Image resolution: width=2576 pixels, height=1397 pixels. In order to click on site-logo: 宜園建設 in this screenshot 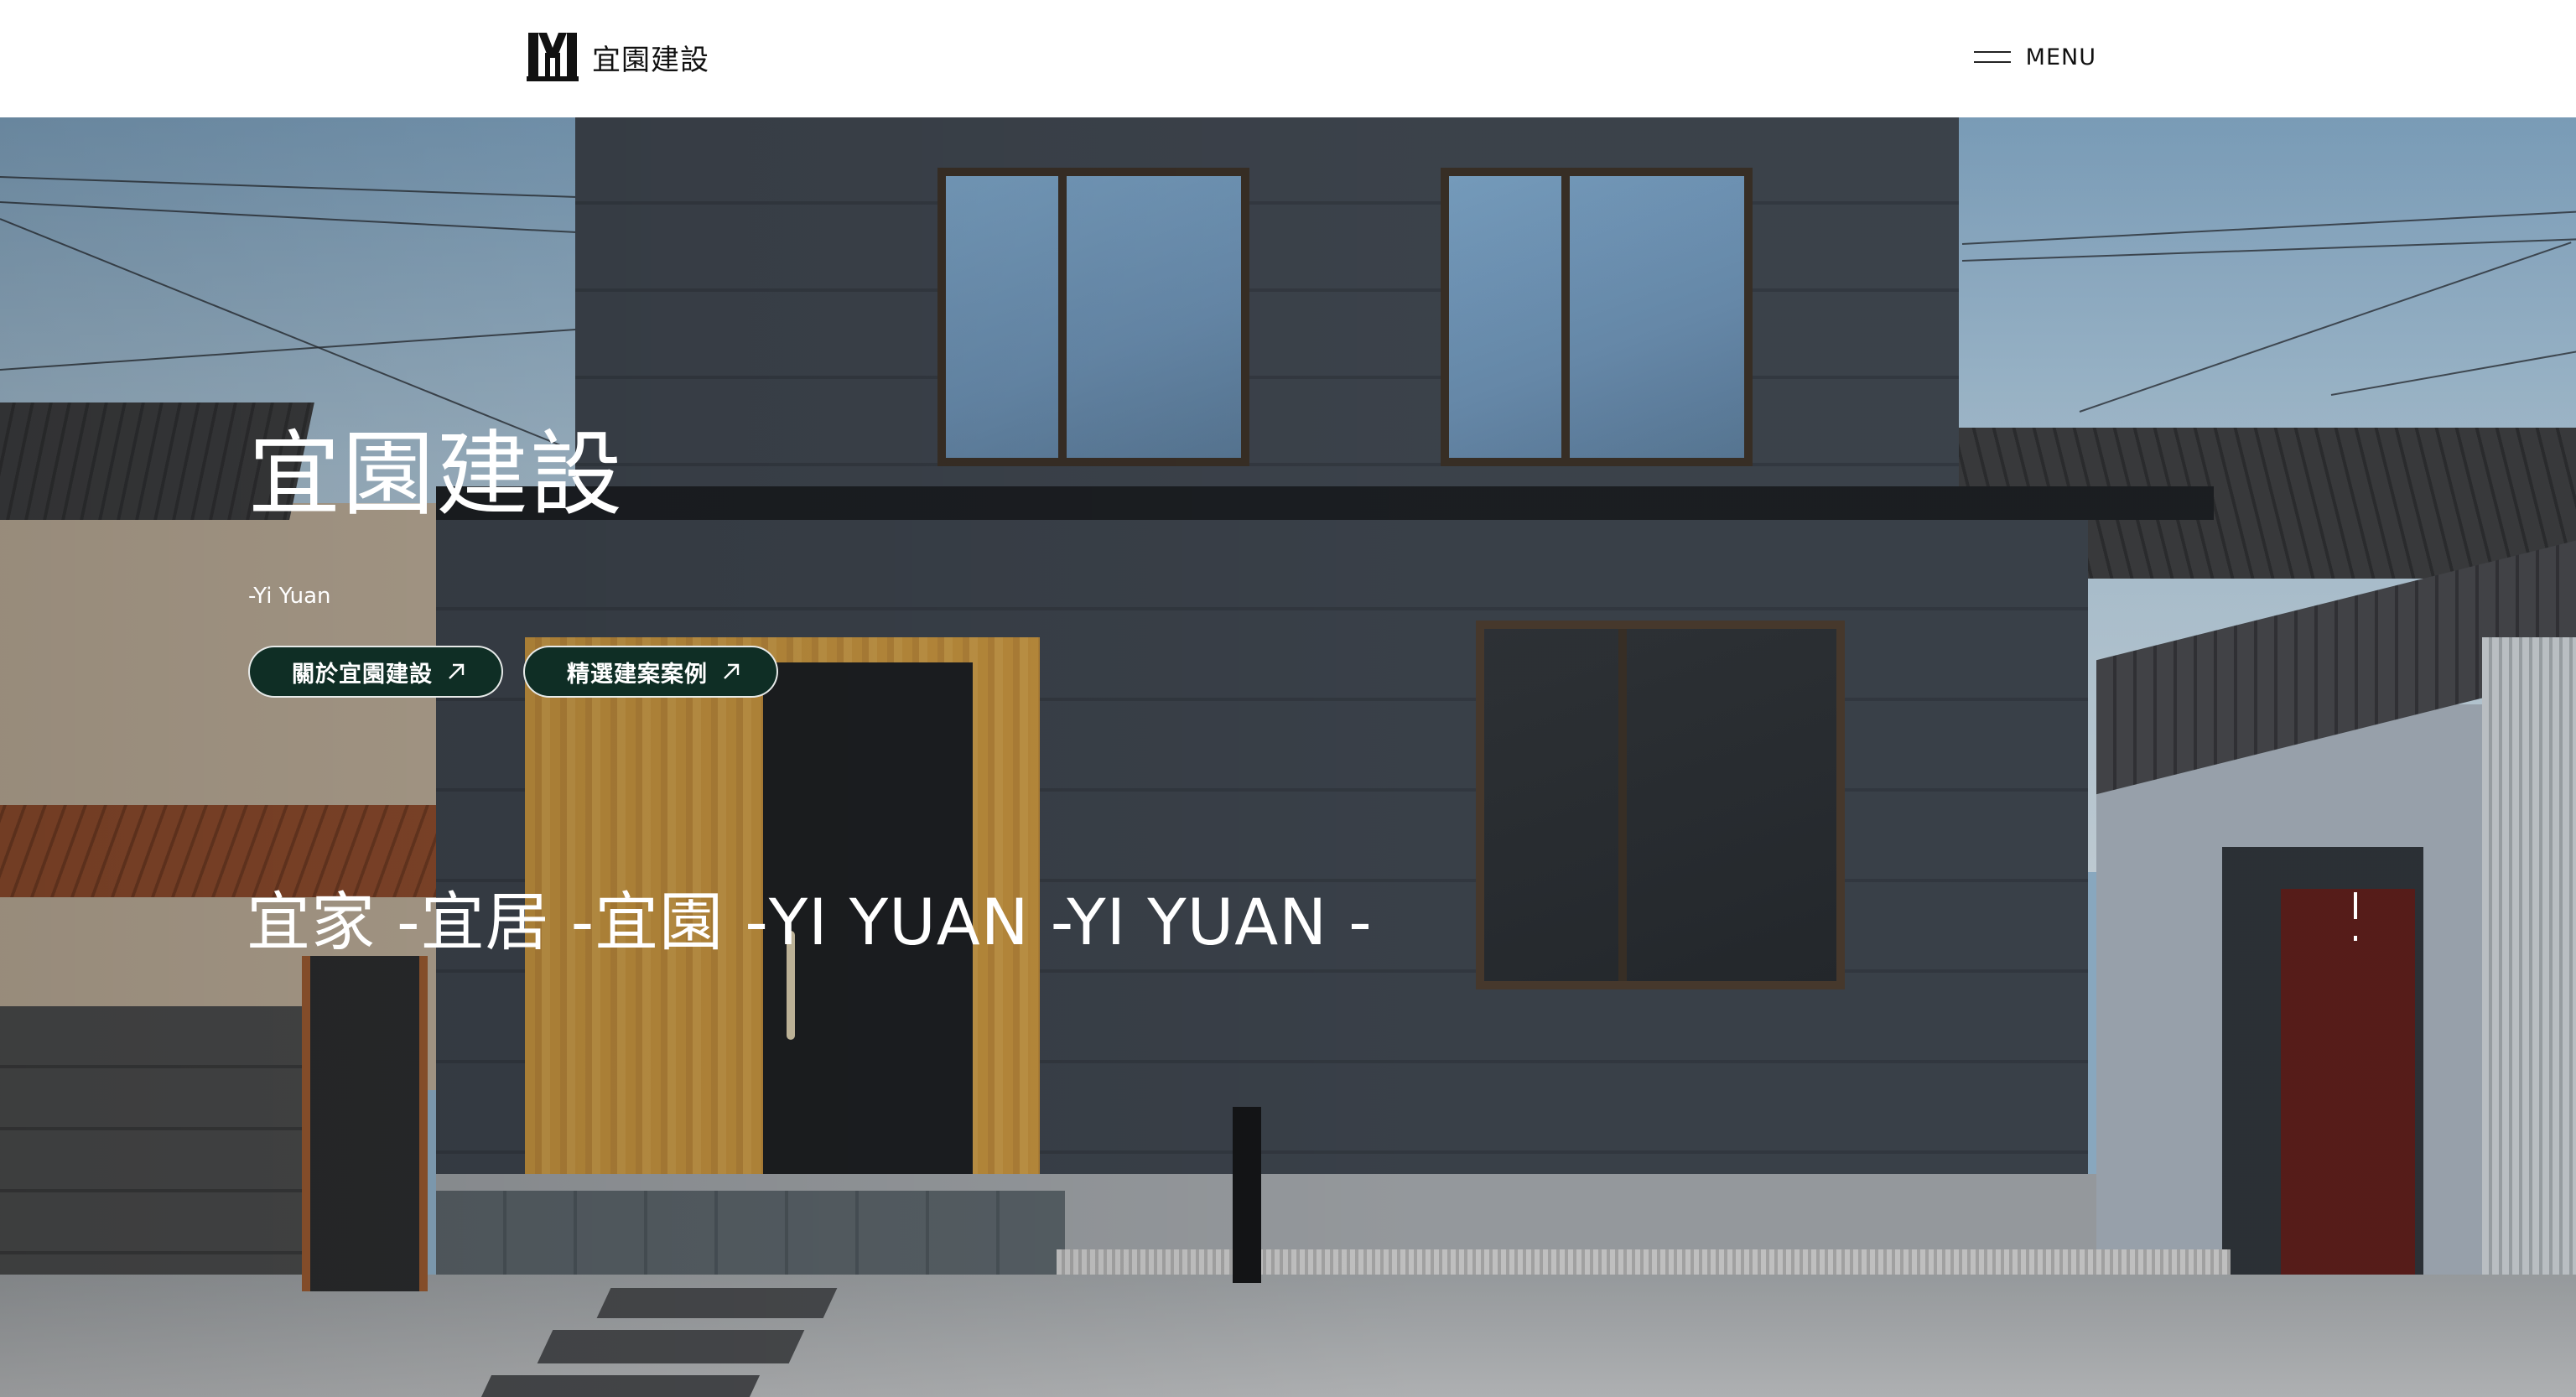, I will do `click(618, 57)`.